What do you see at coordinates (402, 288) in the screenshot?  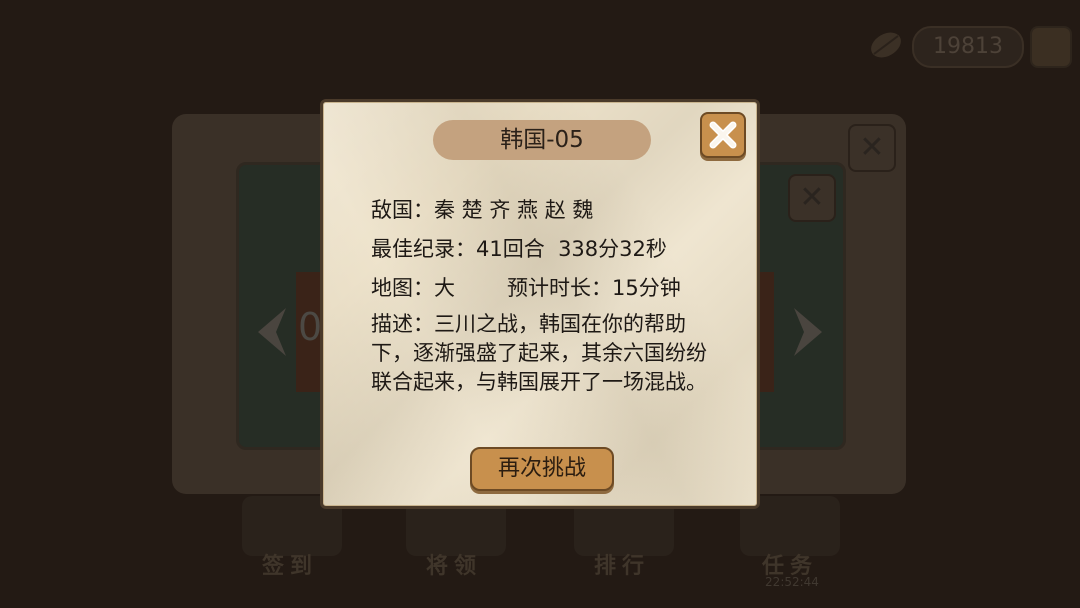 I see `map-label: 地图：` at bounding box center [402, 288].